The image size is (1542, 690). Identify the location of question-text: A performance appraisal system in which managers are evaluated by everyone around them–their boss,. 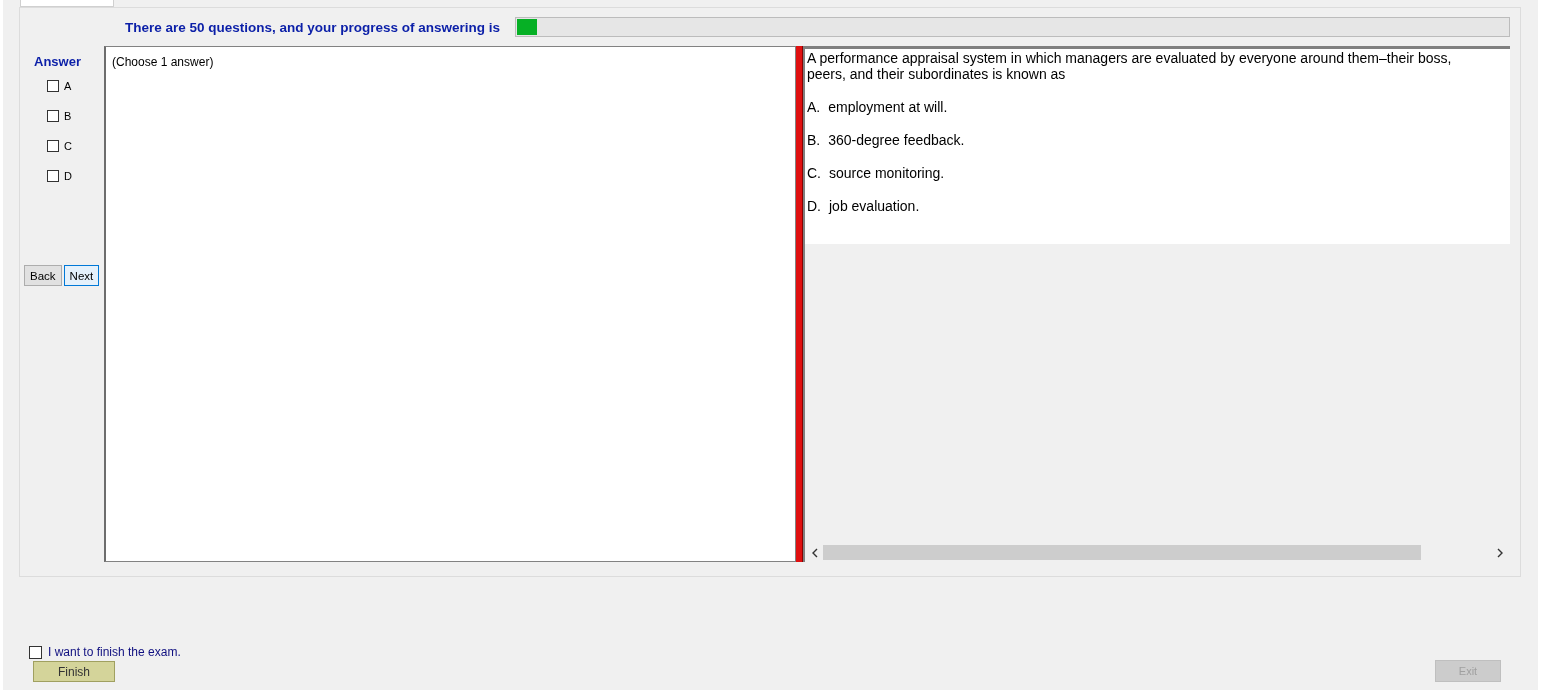
(1130, 58).